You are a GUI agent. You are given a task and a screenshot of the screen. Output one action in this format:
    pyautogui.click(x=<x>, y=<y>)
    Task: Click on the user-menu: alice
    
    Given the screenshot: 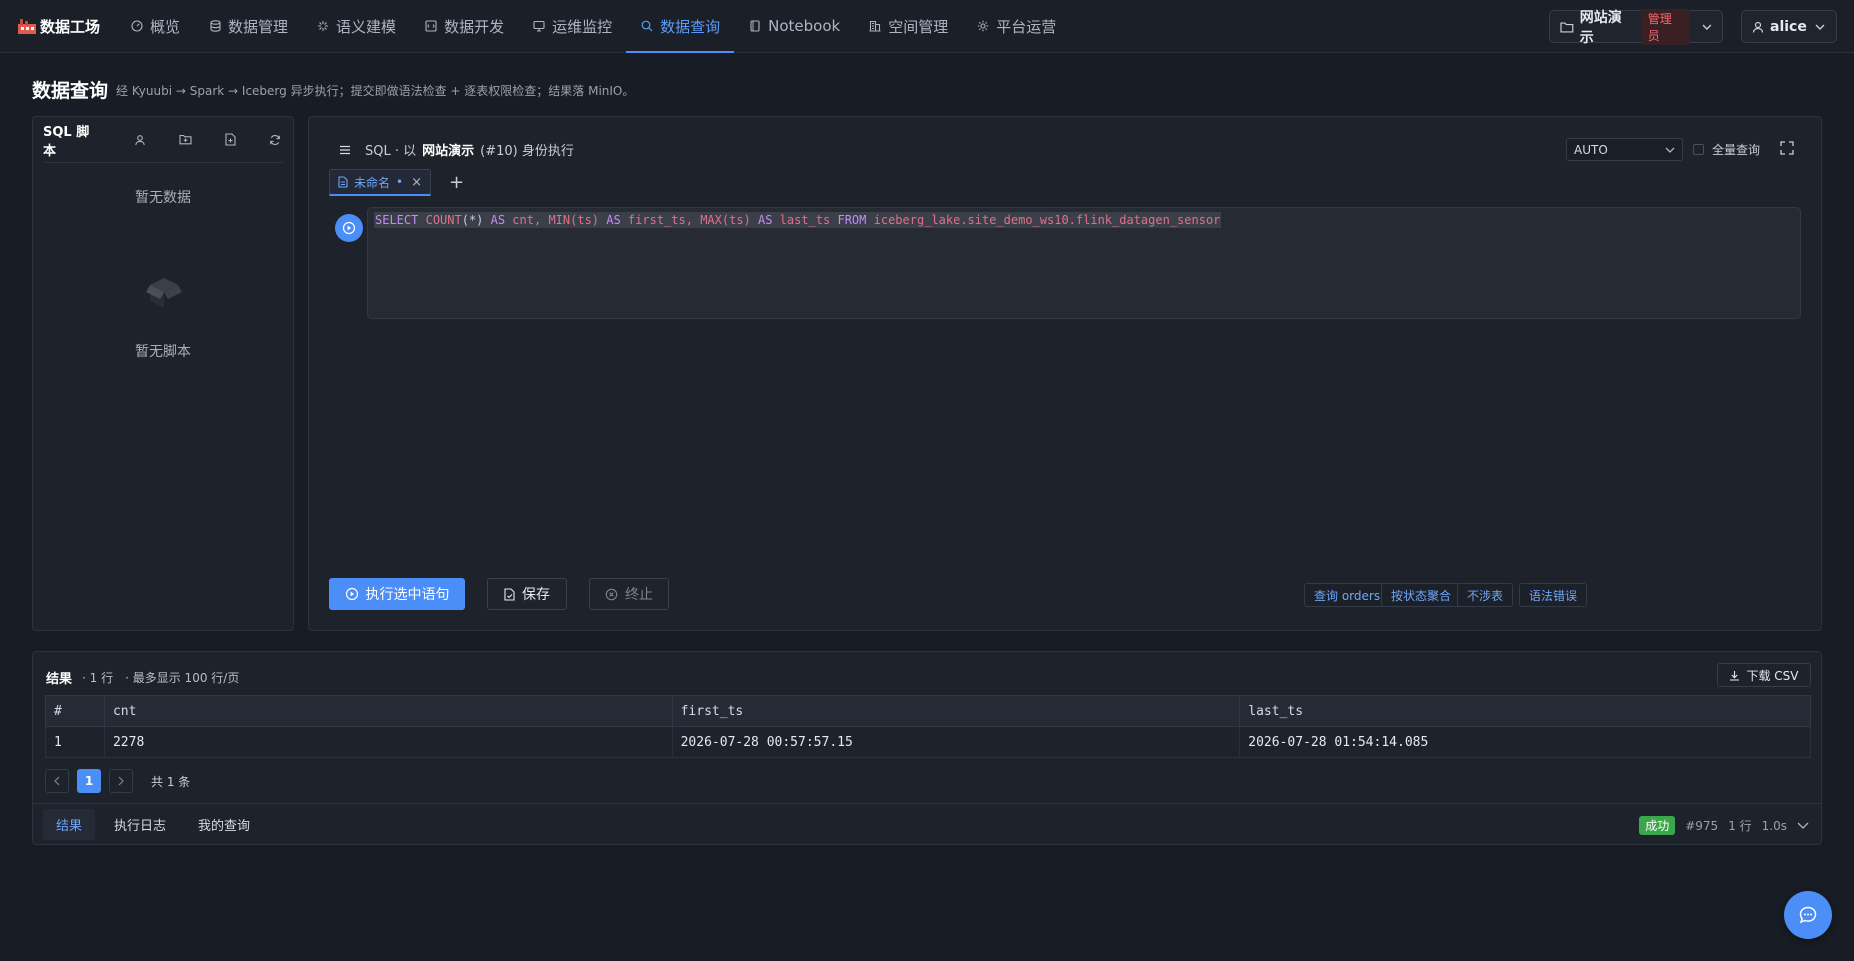 What is the action you would take?
    pyautogui.click(x=1789, y=26)
    